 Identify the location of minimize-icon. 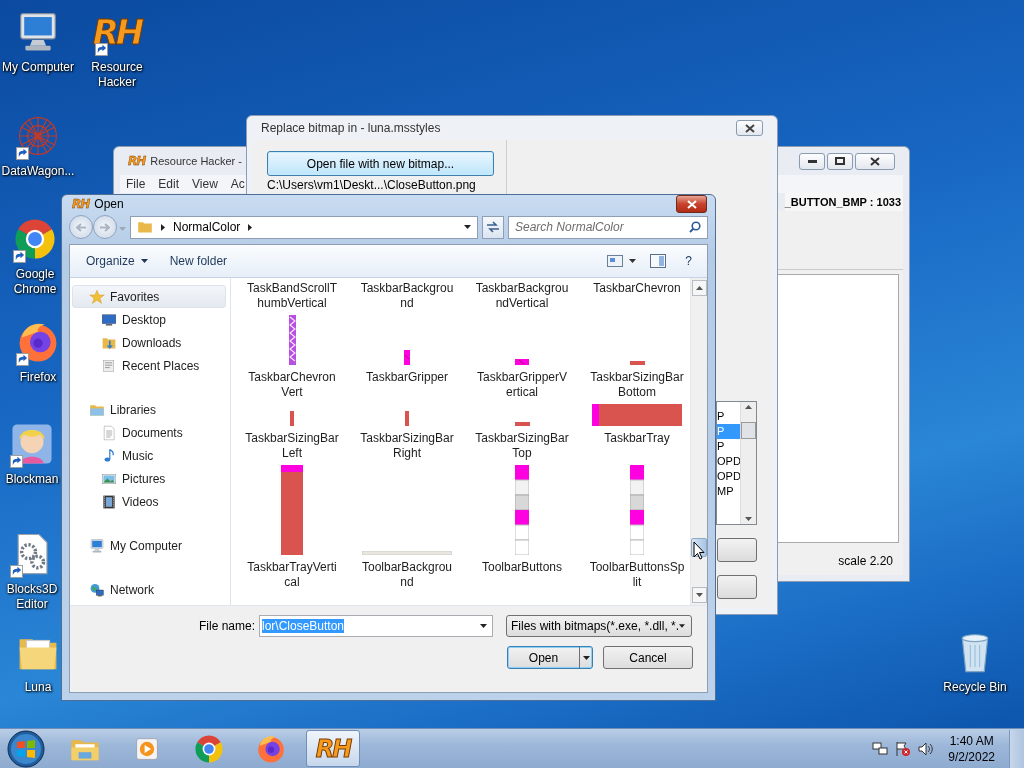
(812, 161).